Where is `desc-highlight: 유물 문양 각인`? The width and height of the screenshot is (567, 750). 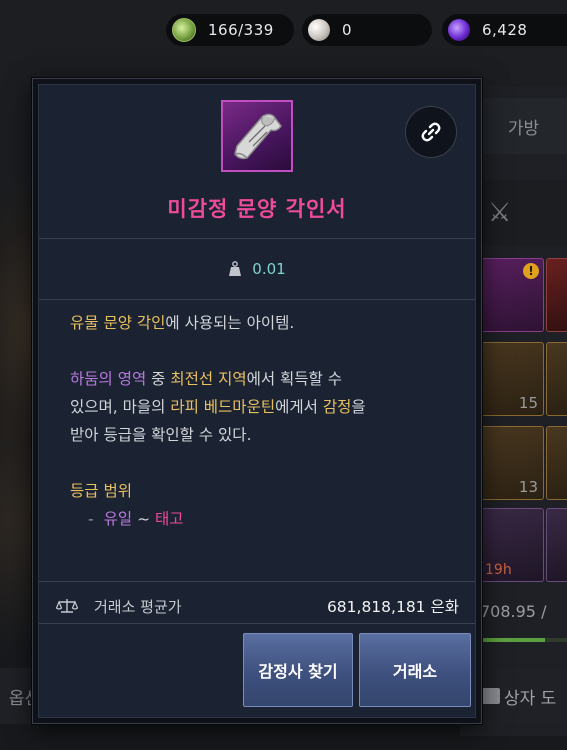 desc-highlight: 유물 문양 각인 is located at coordinates (118, 323).